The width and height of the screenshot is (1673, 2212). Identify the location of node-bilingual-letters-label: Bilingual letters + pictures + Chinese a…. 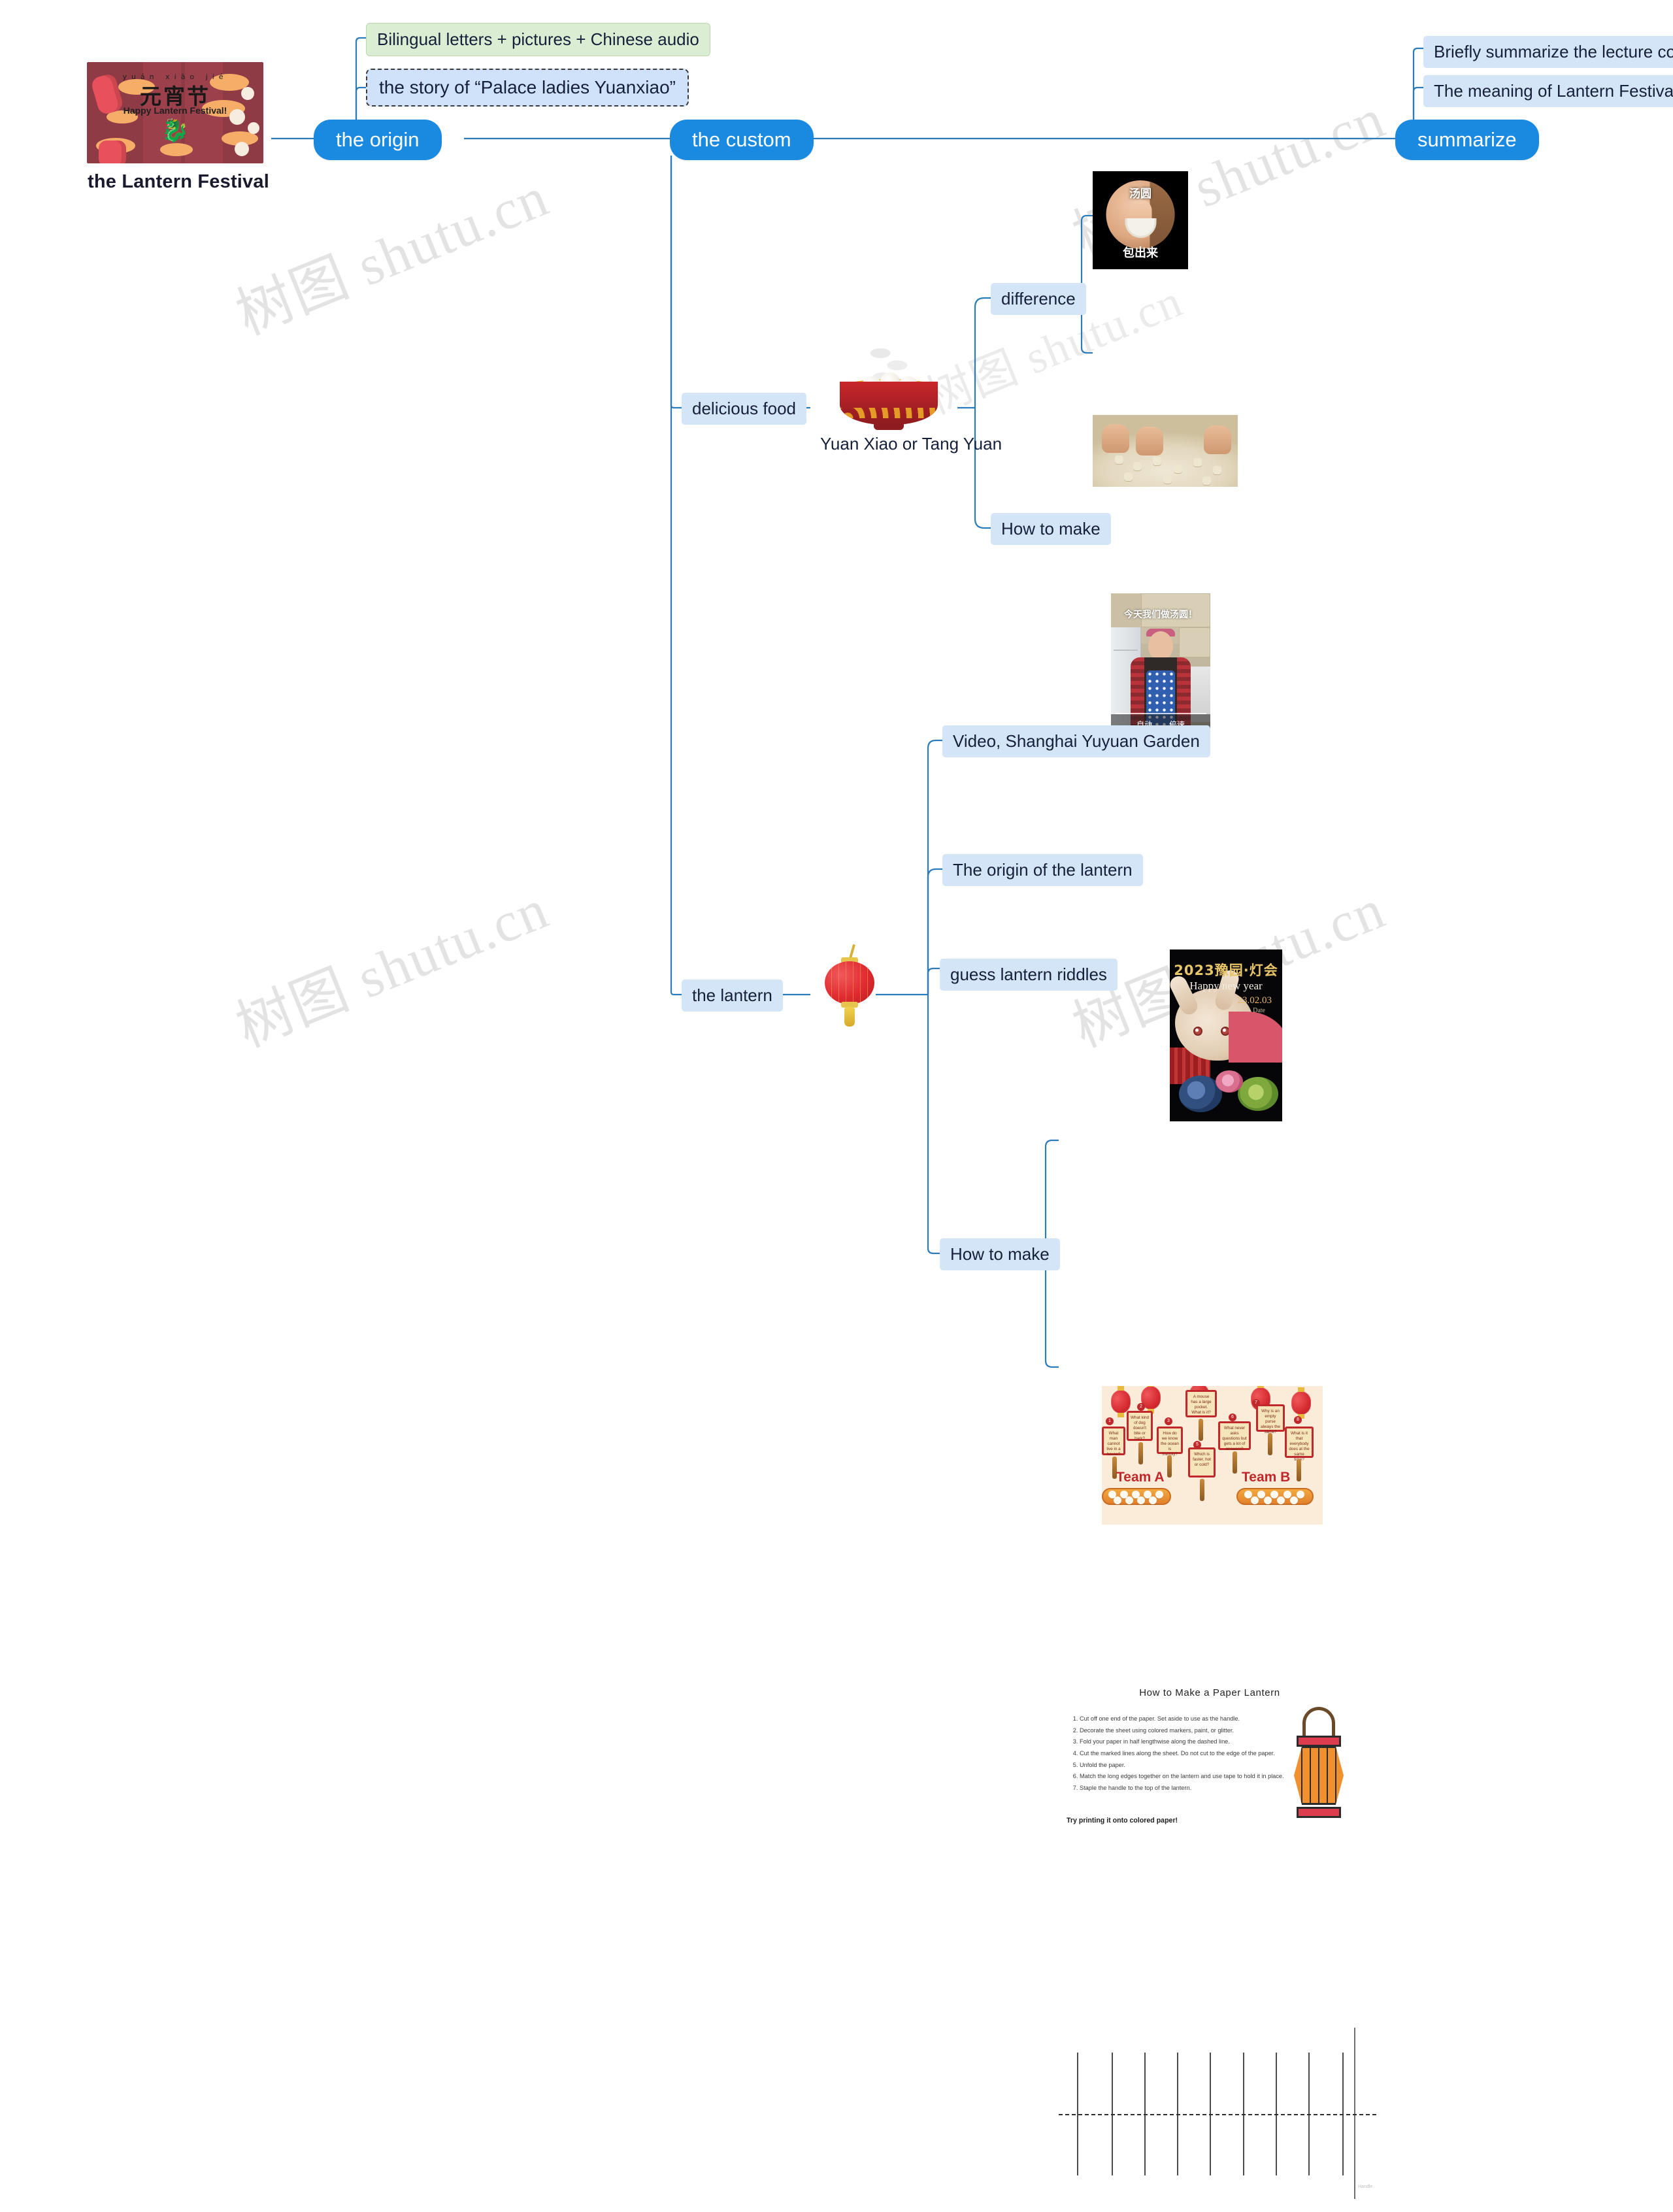
(538, 39).